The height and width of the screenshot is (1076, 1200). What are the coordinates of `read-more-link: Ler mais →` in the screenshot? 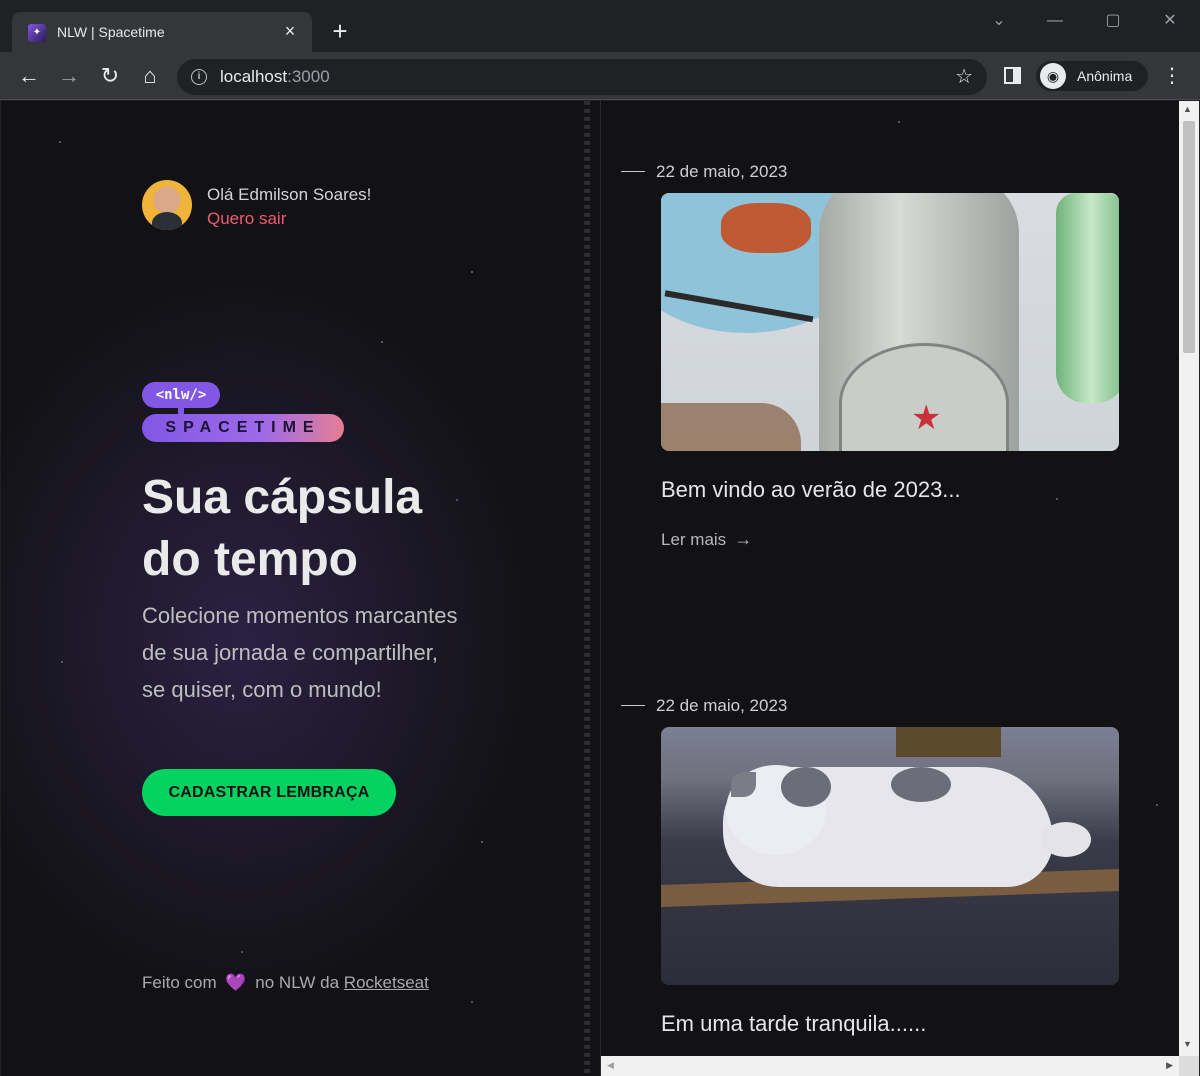 It's located at (706, 539).